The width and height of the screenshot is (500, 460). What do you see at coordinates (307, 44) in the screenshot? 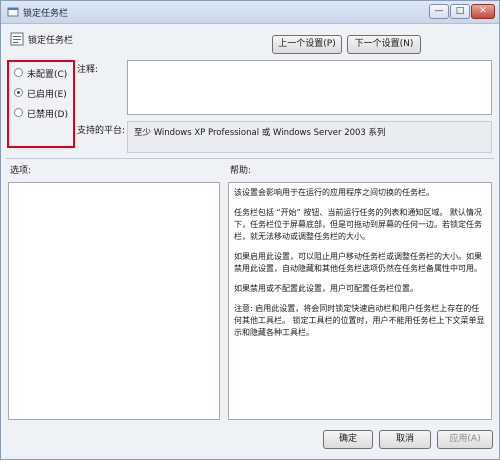
I see `previous-setting-button: 上一个设置(P)` at bounding box center [307, 44].